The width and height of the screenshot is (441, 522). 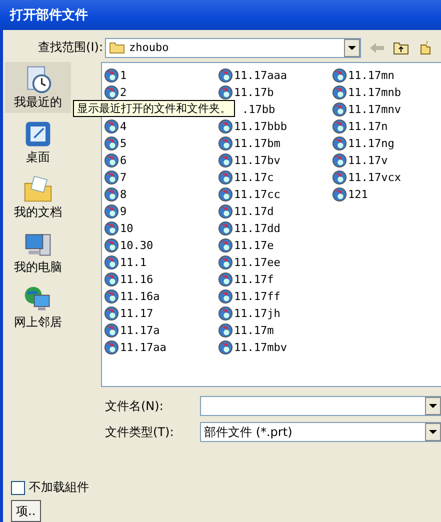 I want to click on tooltip: 显示最近打开的文件和文件夹。, so click(x=154, y=108).